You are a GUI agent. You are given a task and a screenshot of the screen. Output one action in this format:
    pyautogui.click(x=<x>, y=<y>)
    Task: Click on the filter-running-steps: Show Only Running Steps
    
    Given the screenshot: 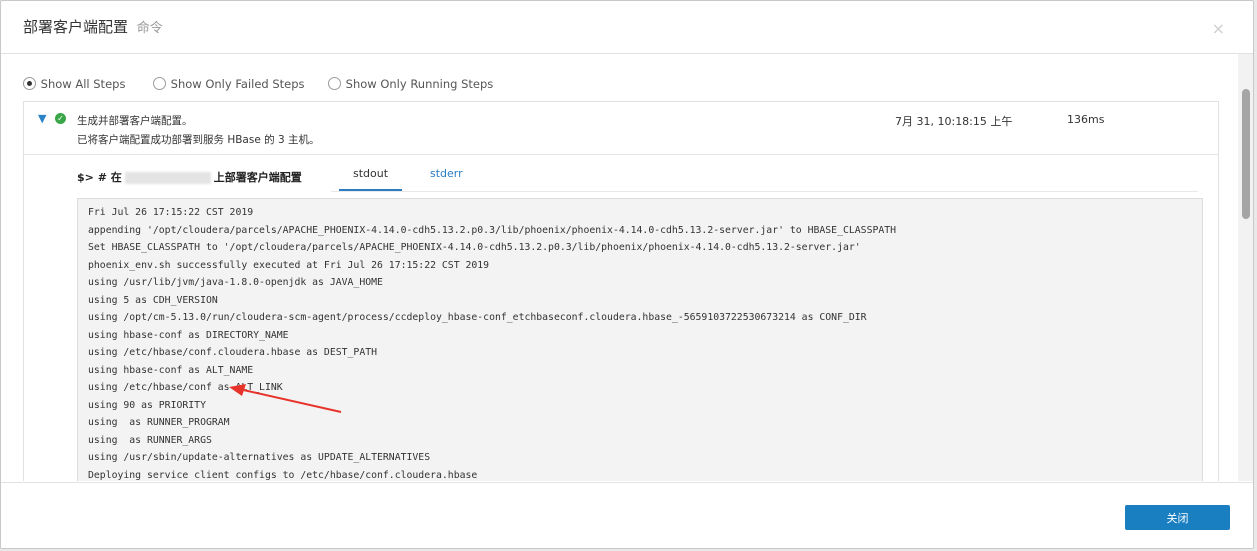 What is the action you would take?
    pyautogui.click(x=410, y=83)
    